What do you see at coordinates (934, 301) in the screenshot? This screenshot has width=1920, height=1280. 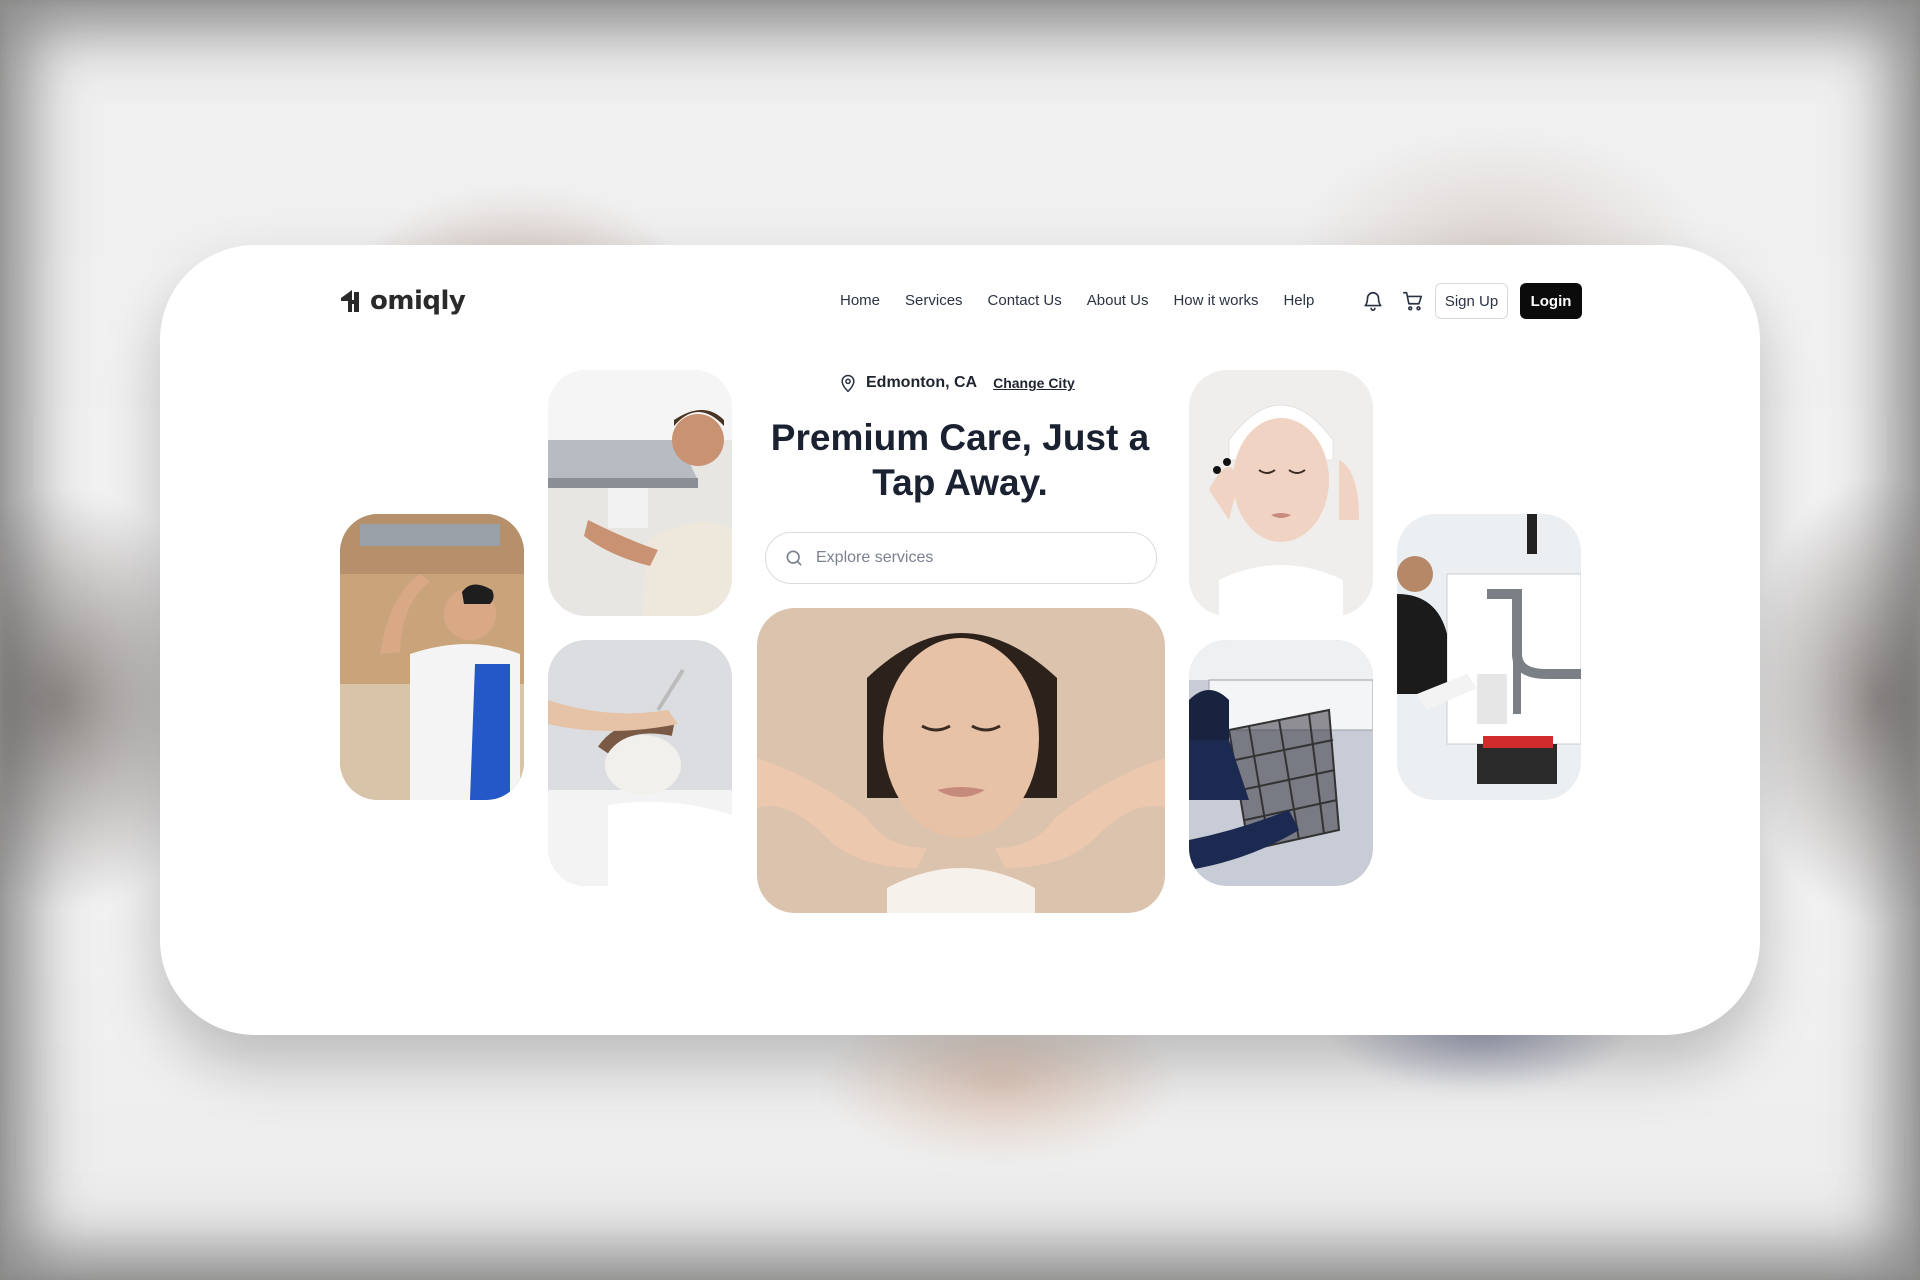 I see `nav-services: Services` at bounding box center [934, 301].